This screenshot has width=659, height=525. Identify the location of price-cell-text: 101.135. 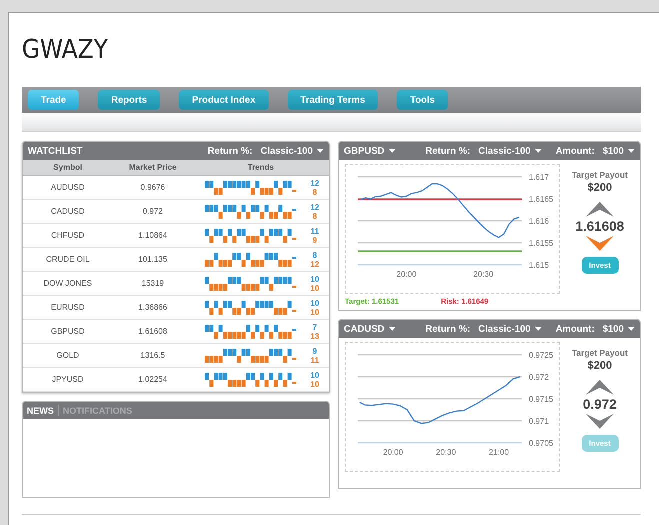
(153, 259).